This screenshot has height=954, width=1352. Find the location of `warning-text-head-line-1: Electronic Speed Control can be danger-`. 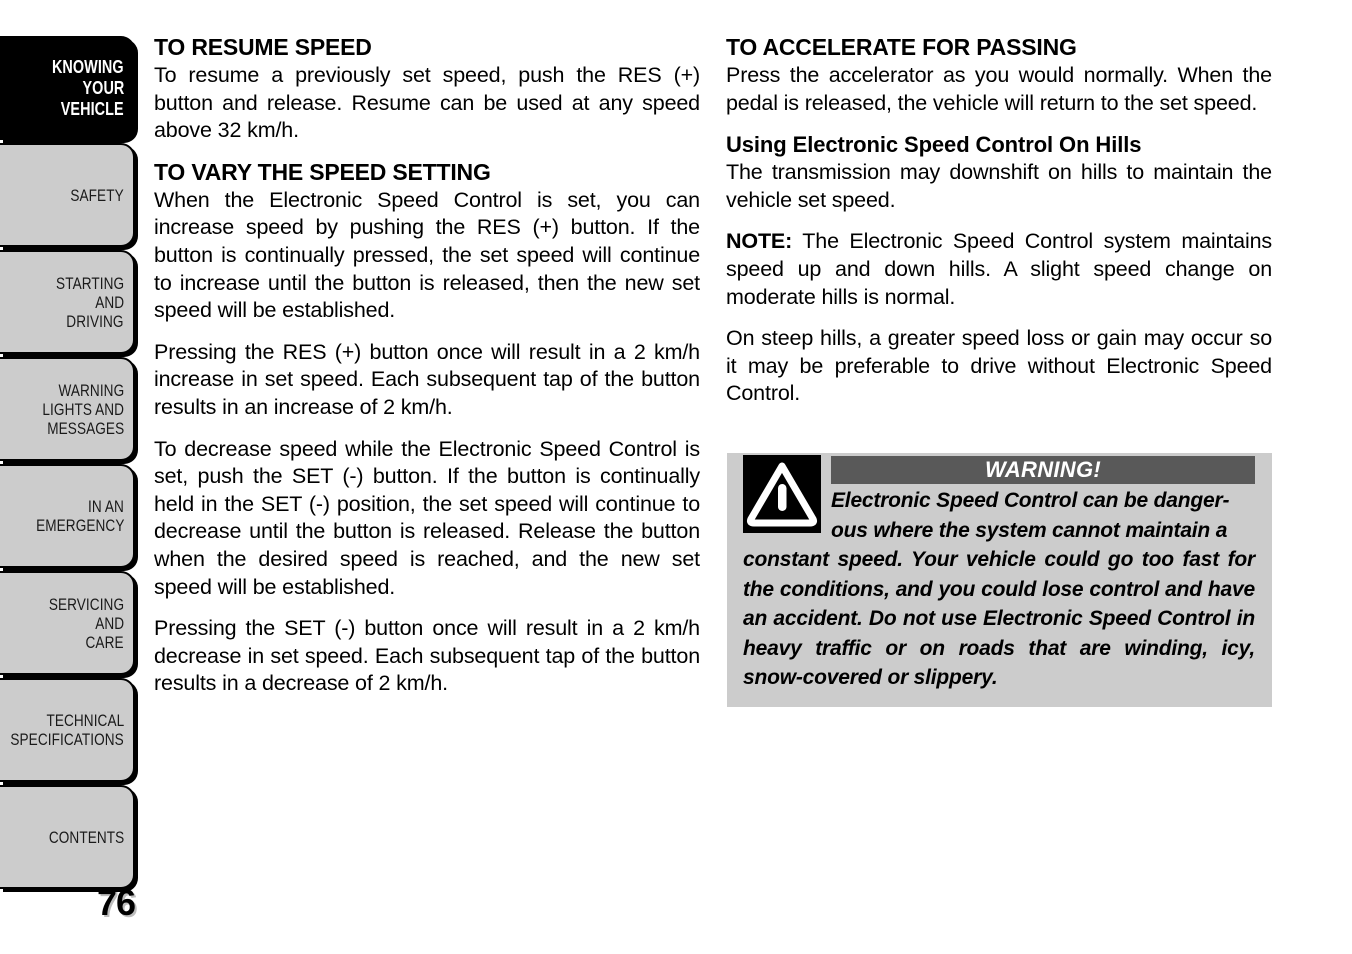

warning-text-head-line-1: Electronic Speed Control can be danger- is located at coordinates (1030, 500).